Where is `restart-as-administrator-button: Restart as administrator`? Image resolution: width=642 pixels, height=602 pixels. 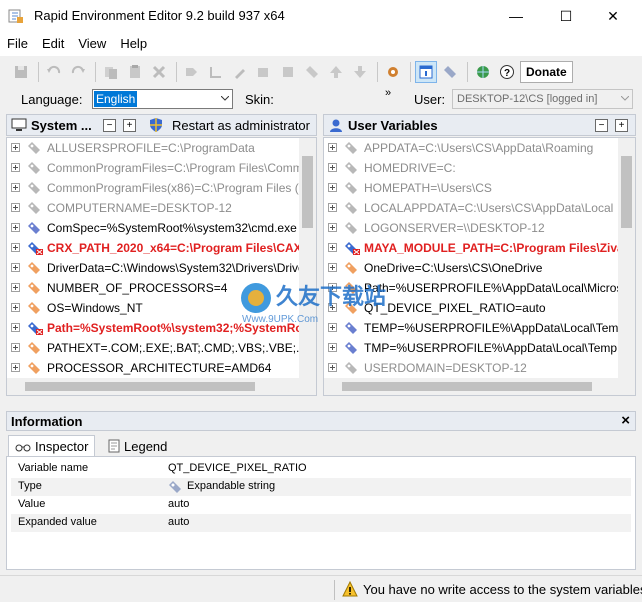 restart-as-administrator-button: Restart as administrator is located at coordinates (241, 125).